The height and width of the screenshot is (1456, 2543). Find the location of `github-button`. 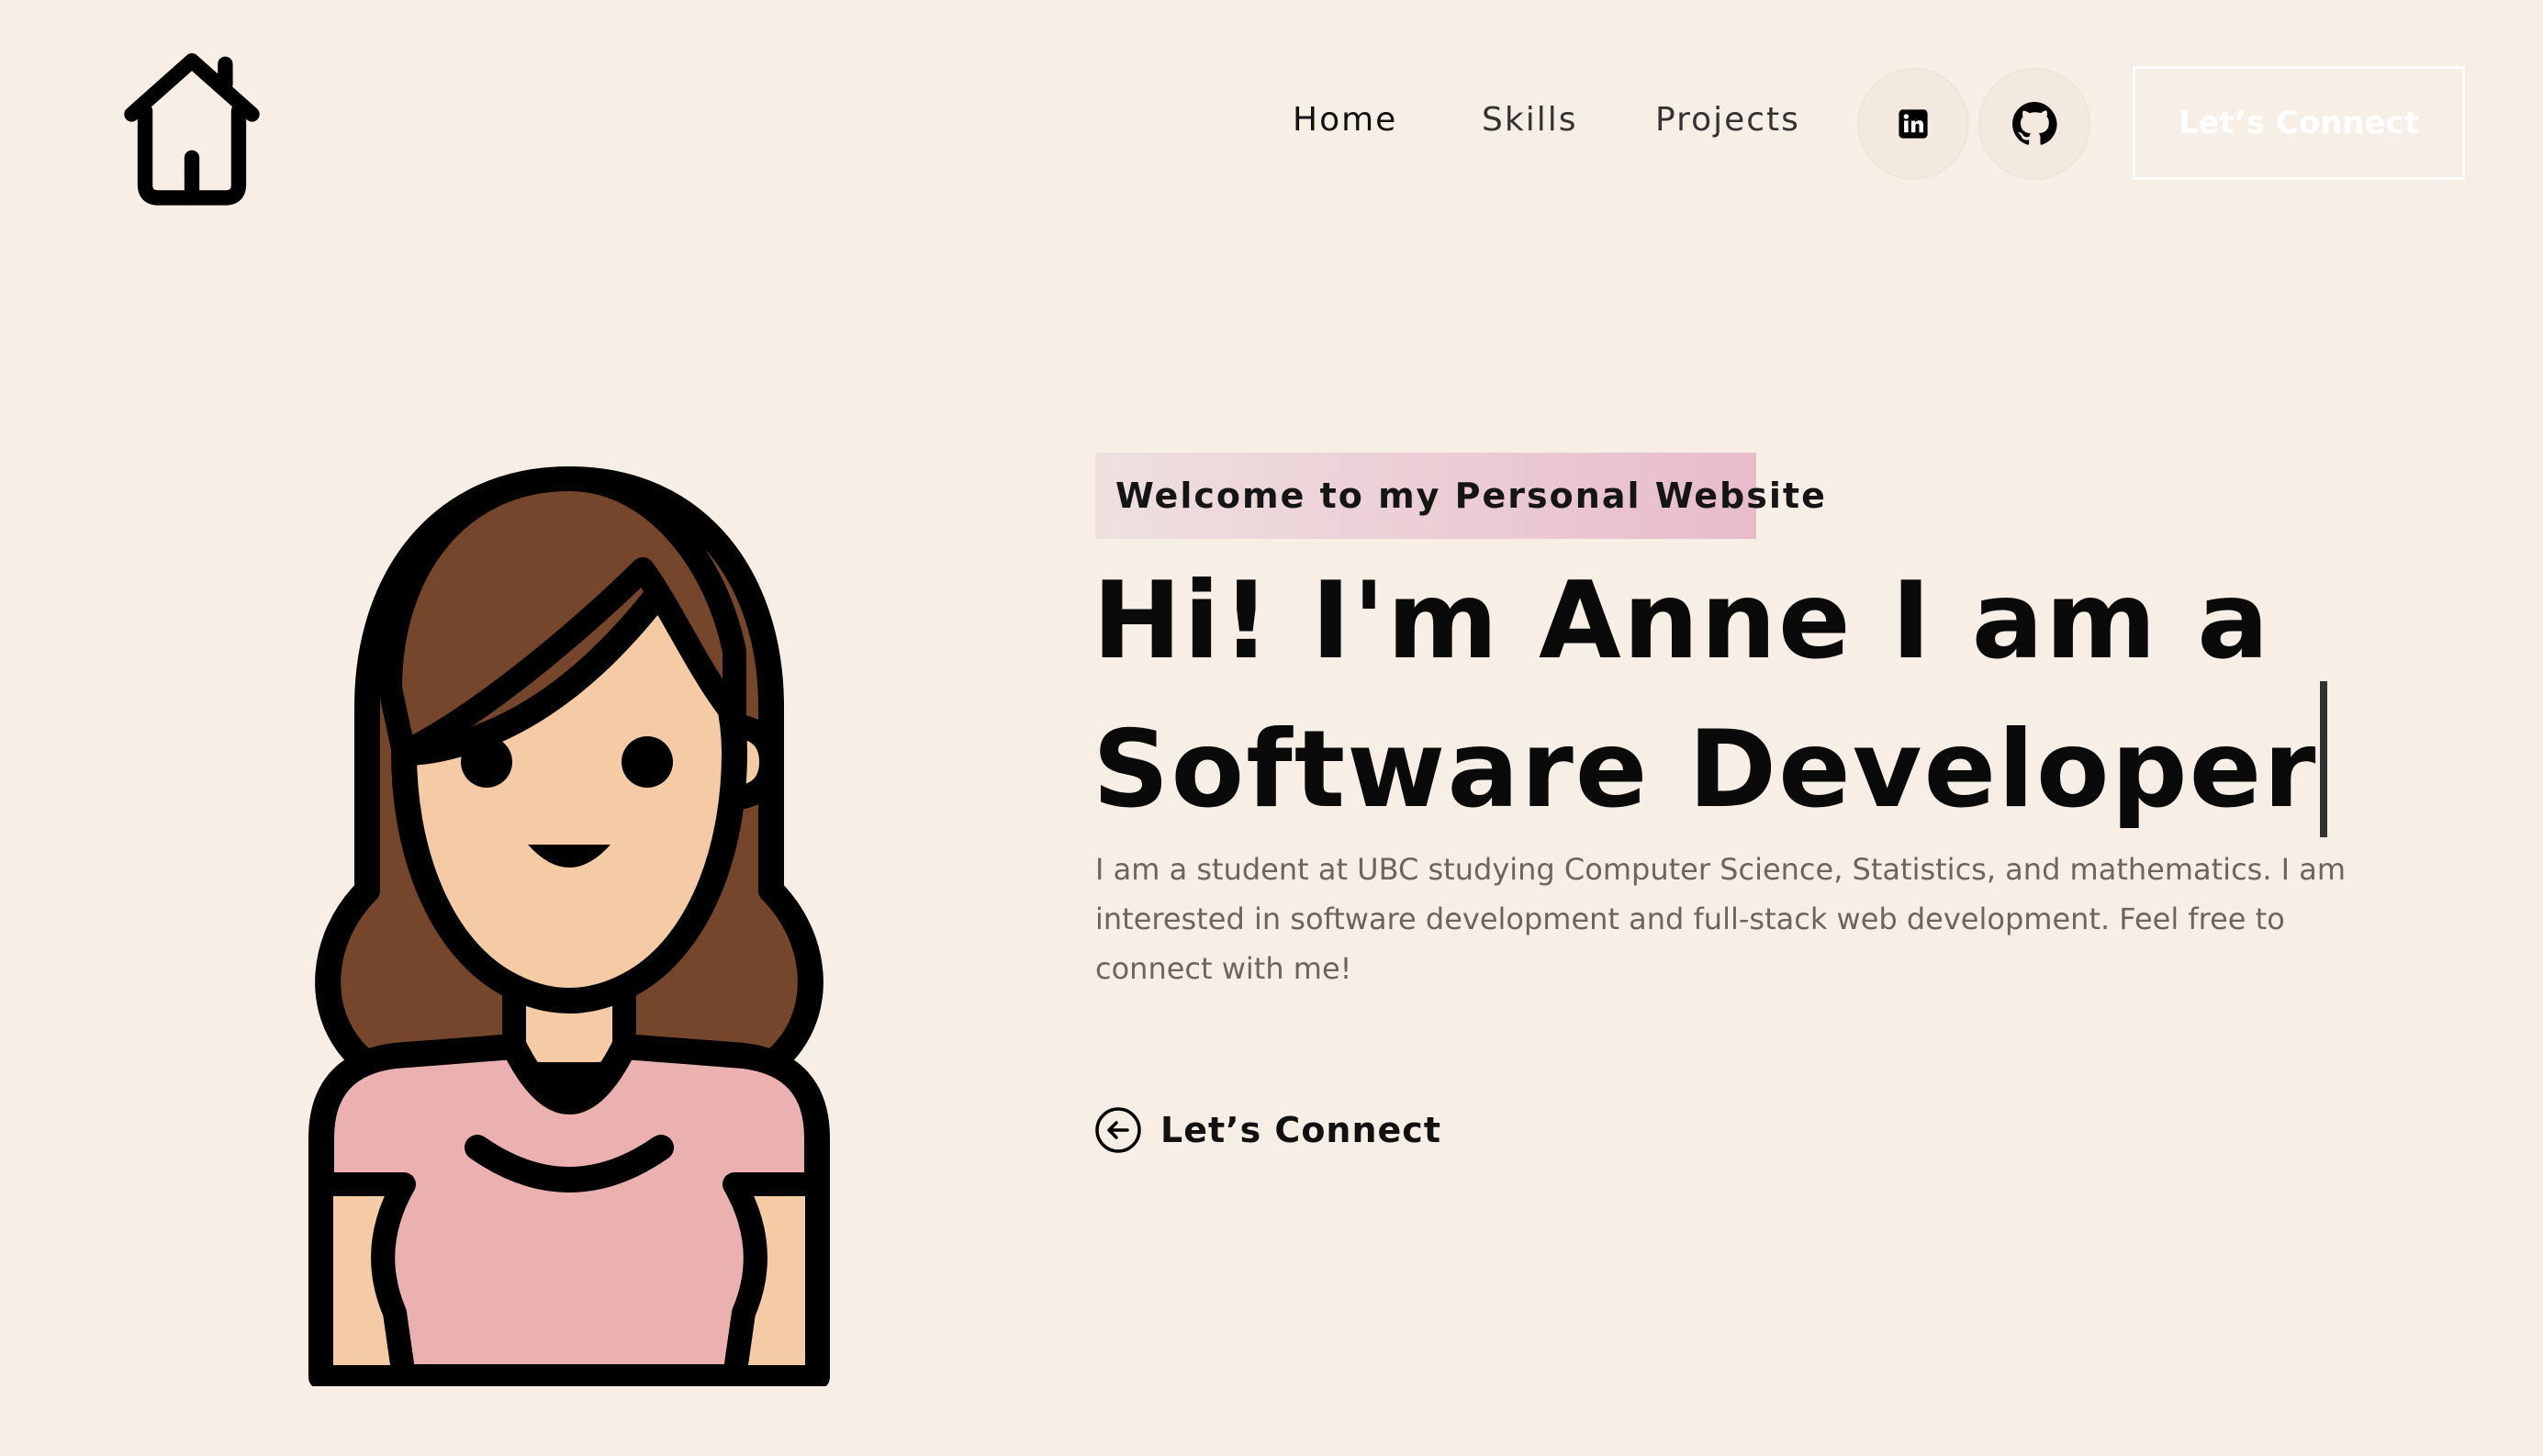

github-button is located at coordinates (2034, 124).